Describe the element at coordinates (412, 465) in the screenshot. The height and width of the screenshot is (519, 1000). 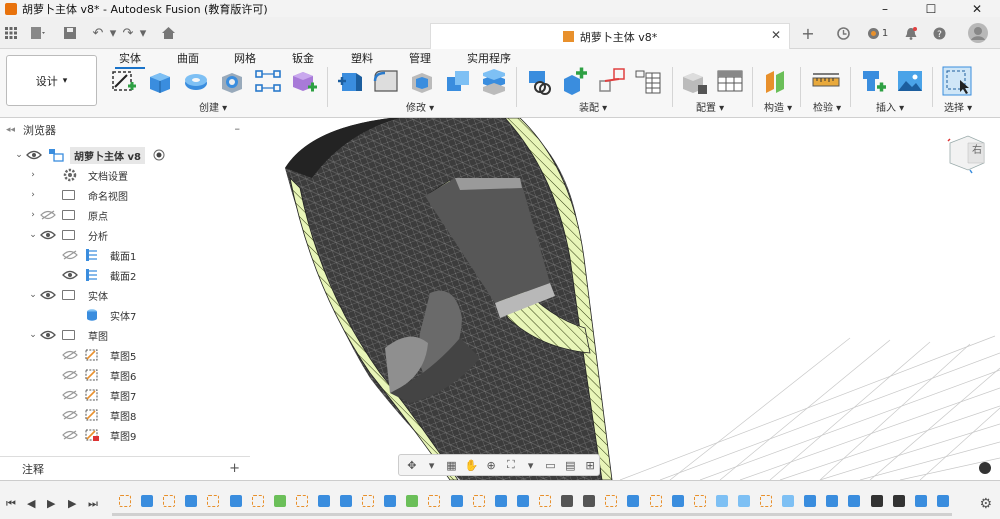
I see `orbit-icon: ✥` at that location.